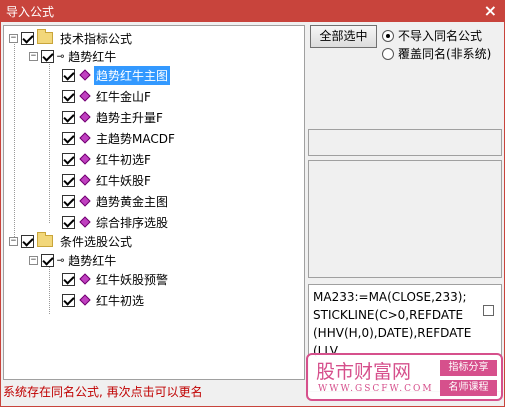 Image resolution: width=505 pixels, height=407 pixels. I want to click on tree-leaf-label: 红牛金山F, so click(123, 96).